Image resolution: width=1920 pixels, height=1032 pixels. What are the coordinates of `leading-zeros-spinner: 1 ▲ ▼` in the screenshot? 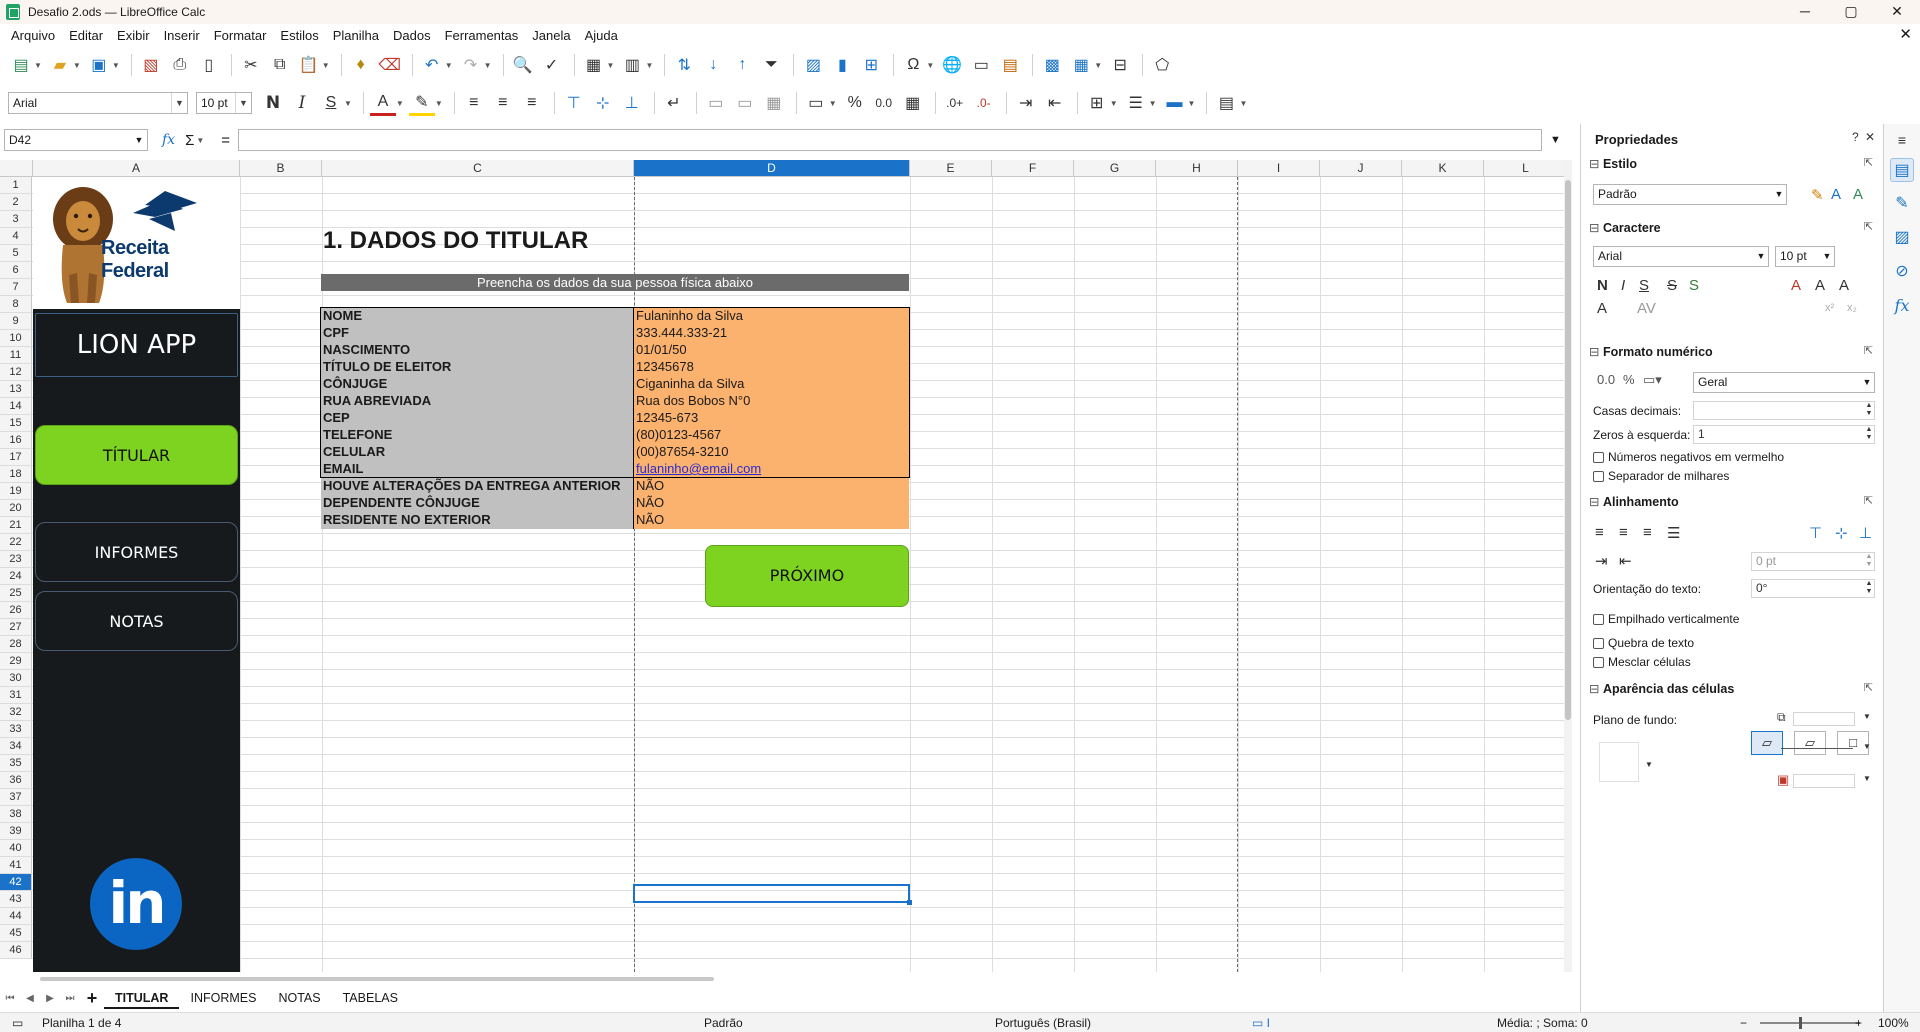 It's located at (1784, 434).